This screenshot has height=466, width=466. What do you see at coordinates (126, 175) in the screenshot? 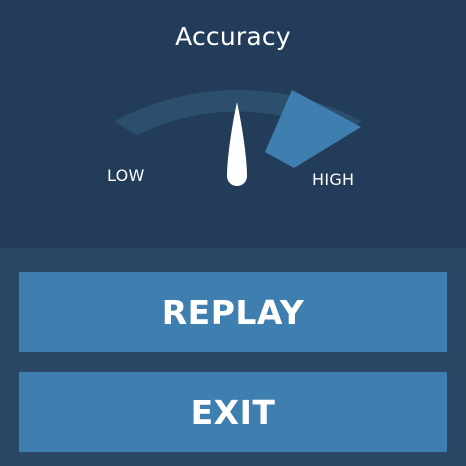
I see `gauge-low-label: LOW` at bounding box center [126, 175].